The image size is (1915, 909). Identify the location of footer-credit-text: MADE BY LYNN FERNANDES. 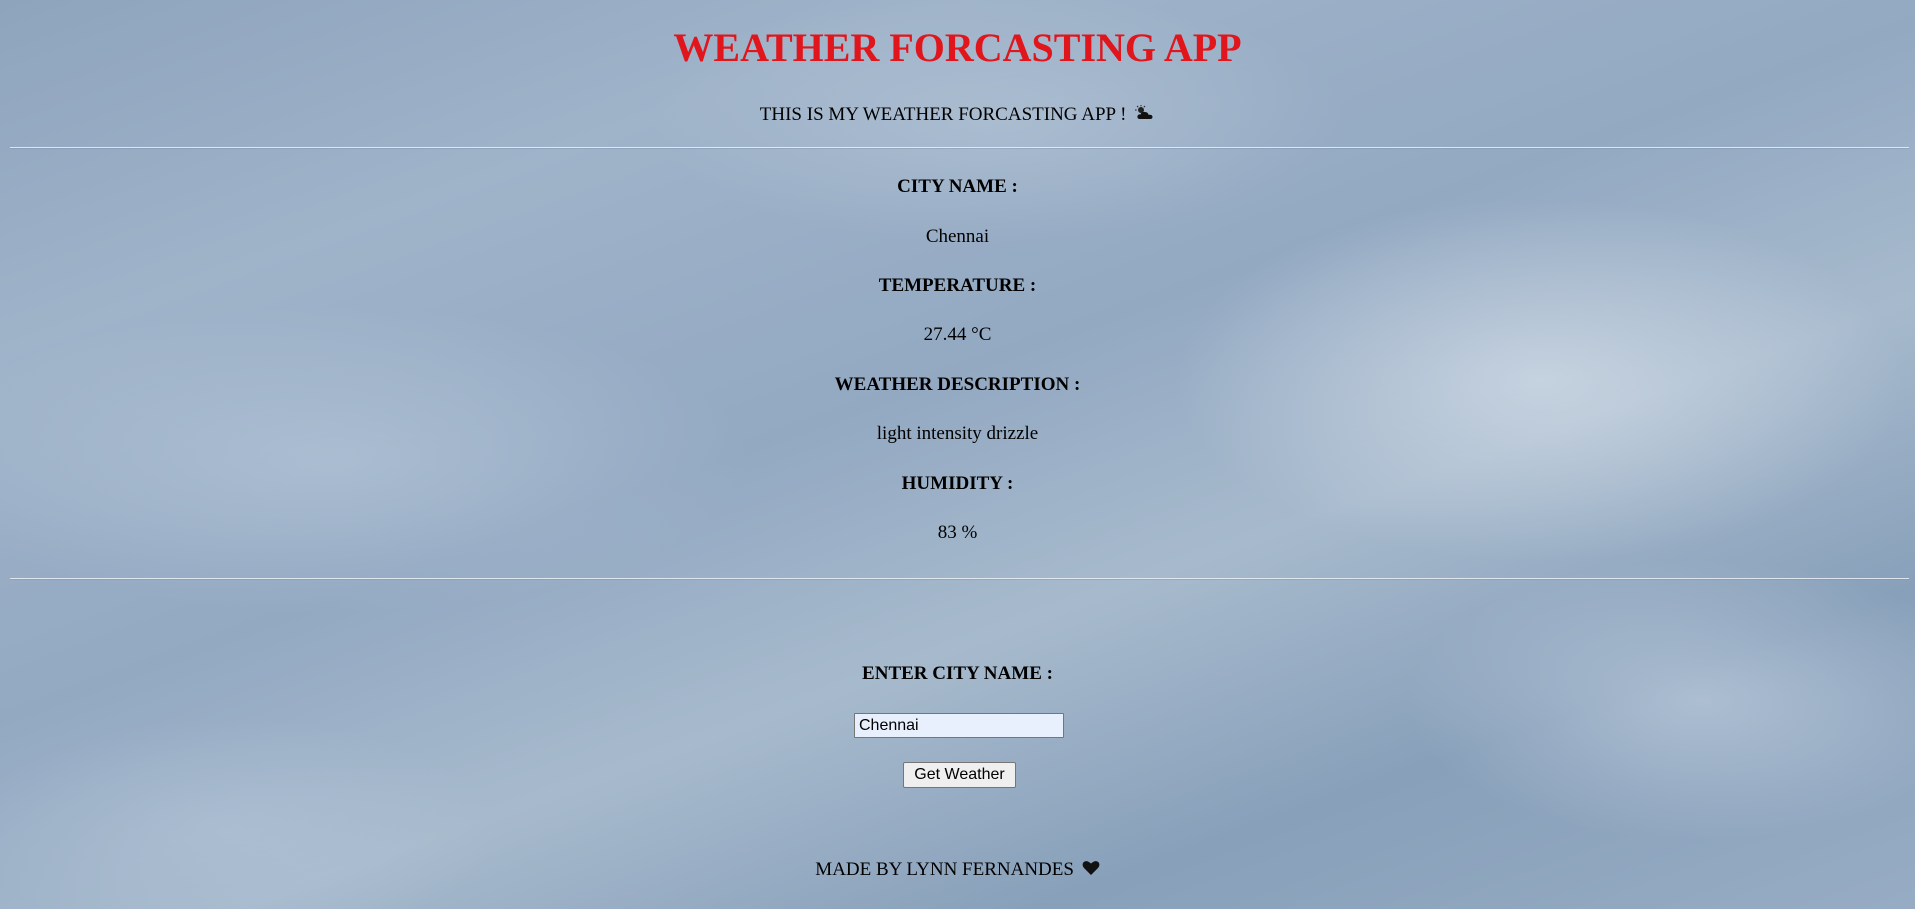
(944, 869).